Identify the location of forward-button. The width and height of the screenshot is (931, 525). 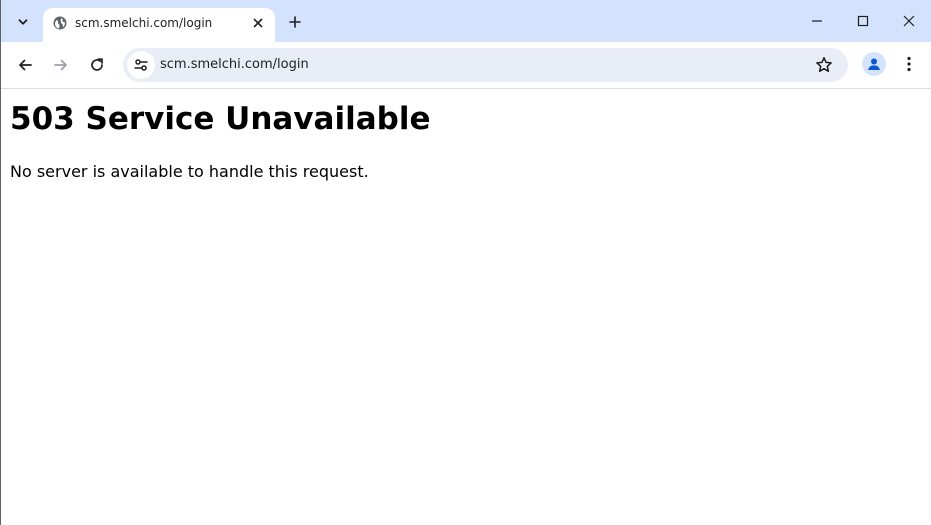
(61, 65).